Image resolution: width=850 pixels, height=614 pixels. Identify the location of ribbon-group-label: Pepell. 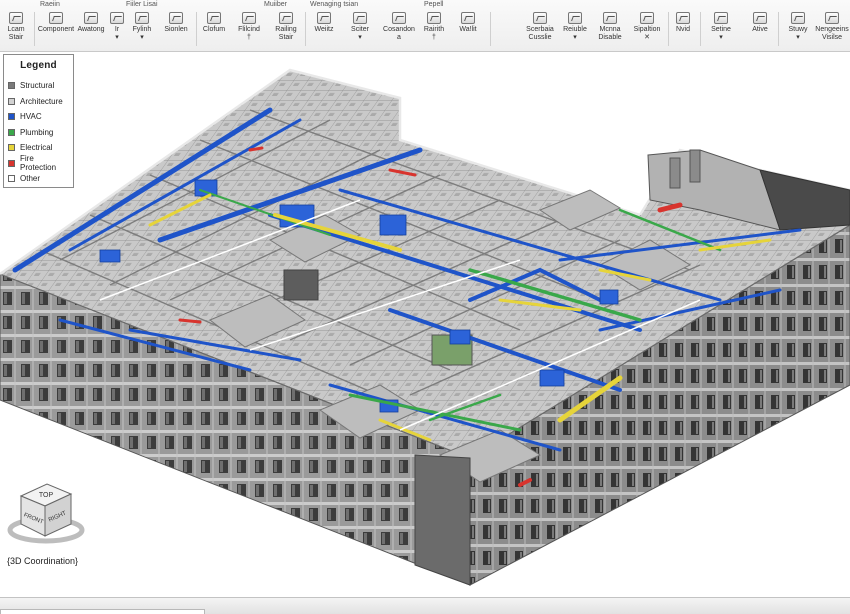
(434, 4).